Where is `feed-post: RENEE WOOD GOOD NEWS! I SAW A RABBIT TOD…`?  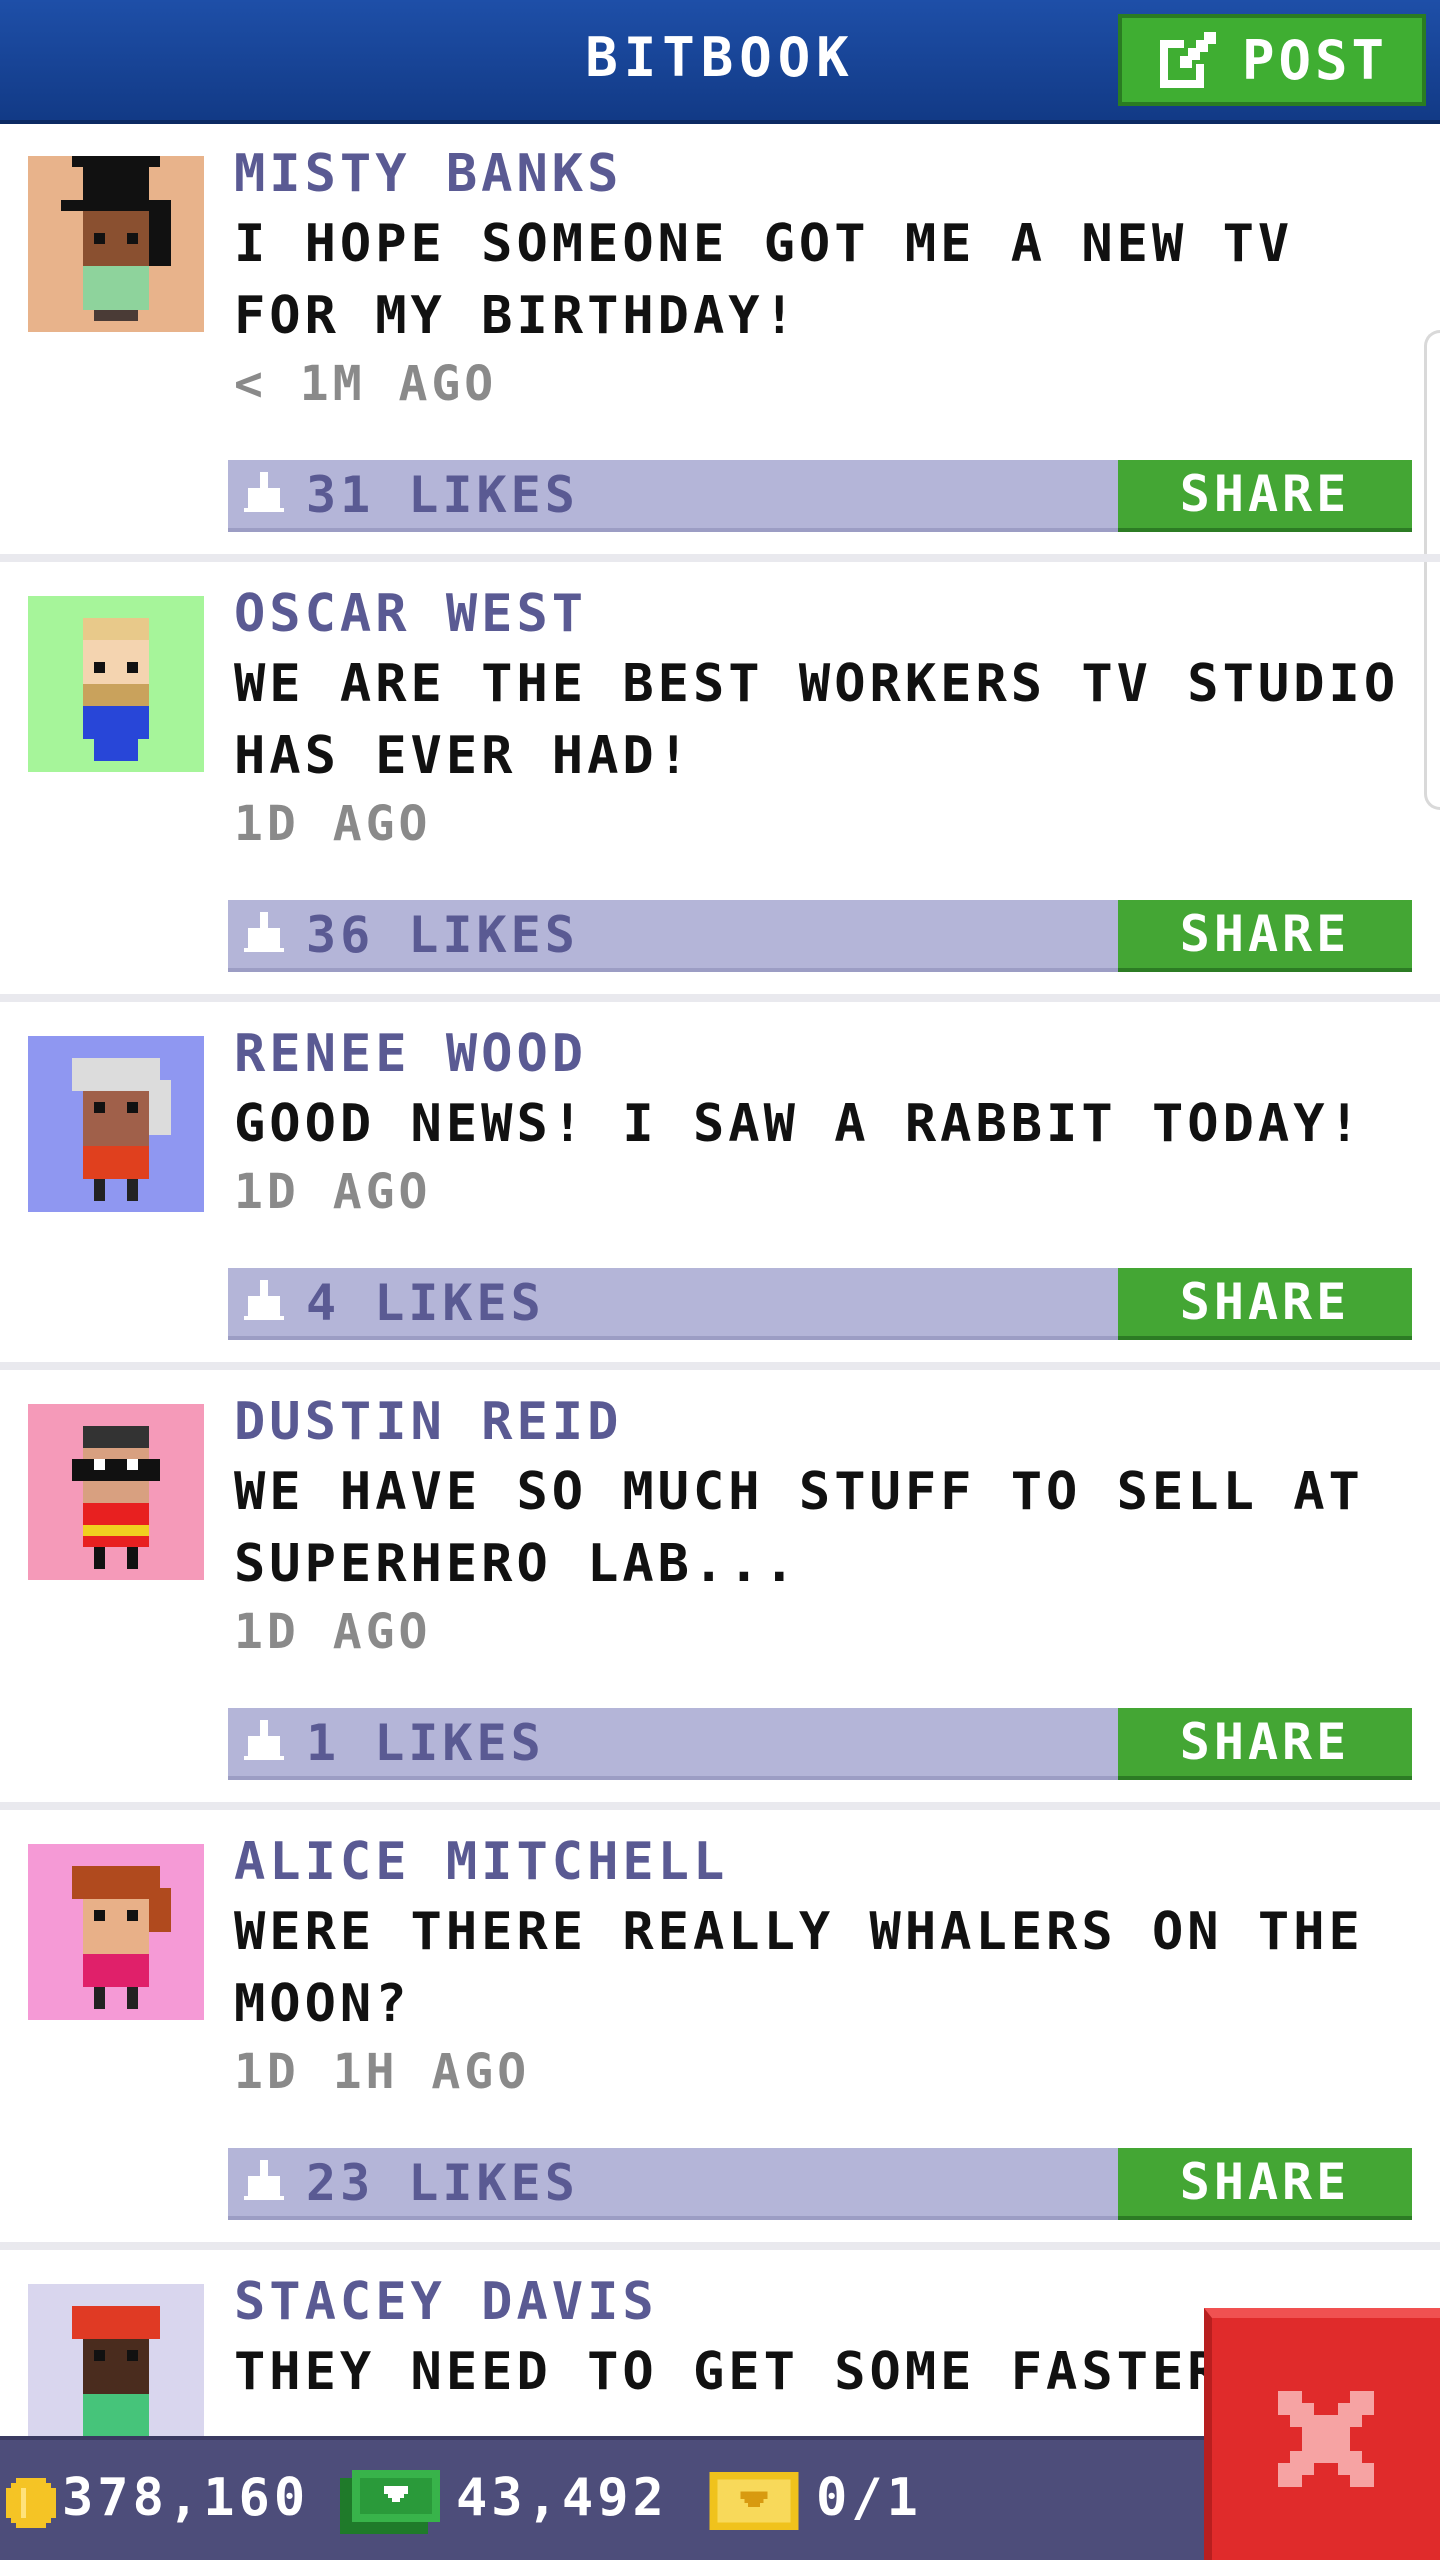
feed-post: RENEE WOOD GOOD NEWS! I SAW A RABBIT TOD… is located at coordinates (720, 1184).